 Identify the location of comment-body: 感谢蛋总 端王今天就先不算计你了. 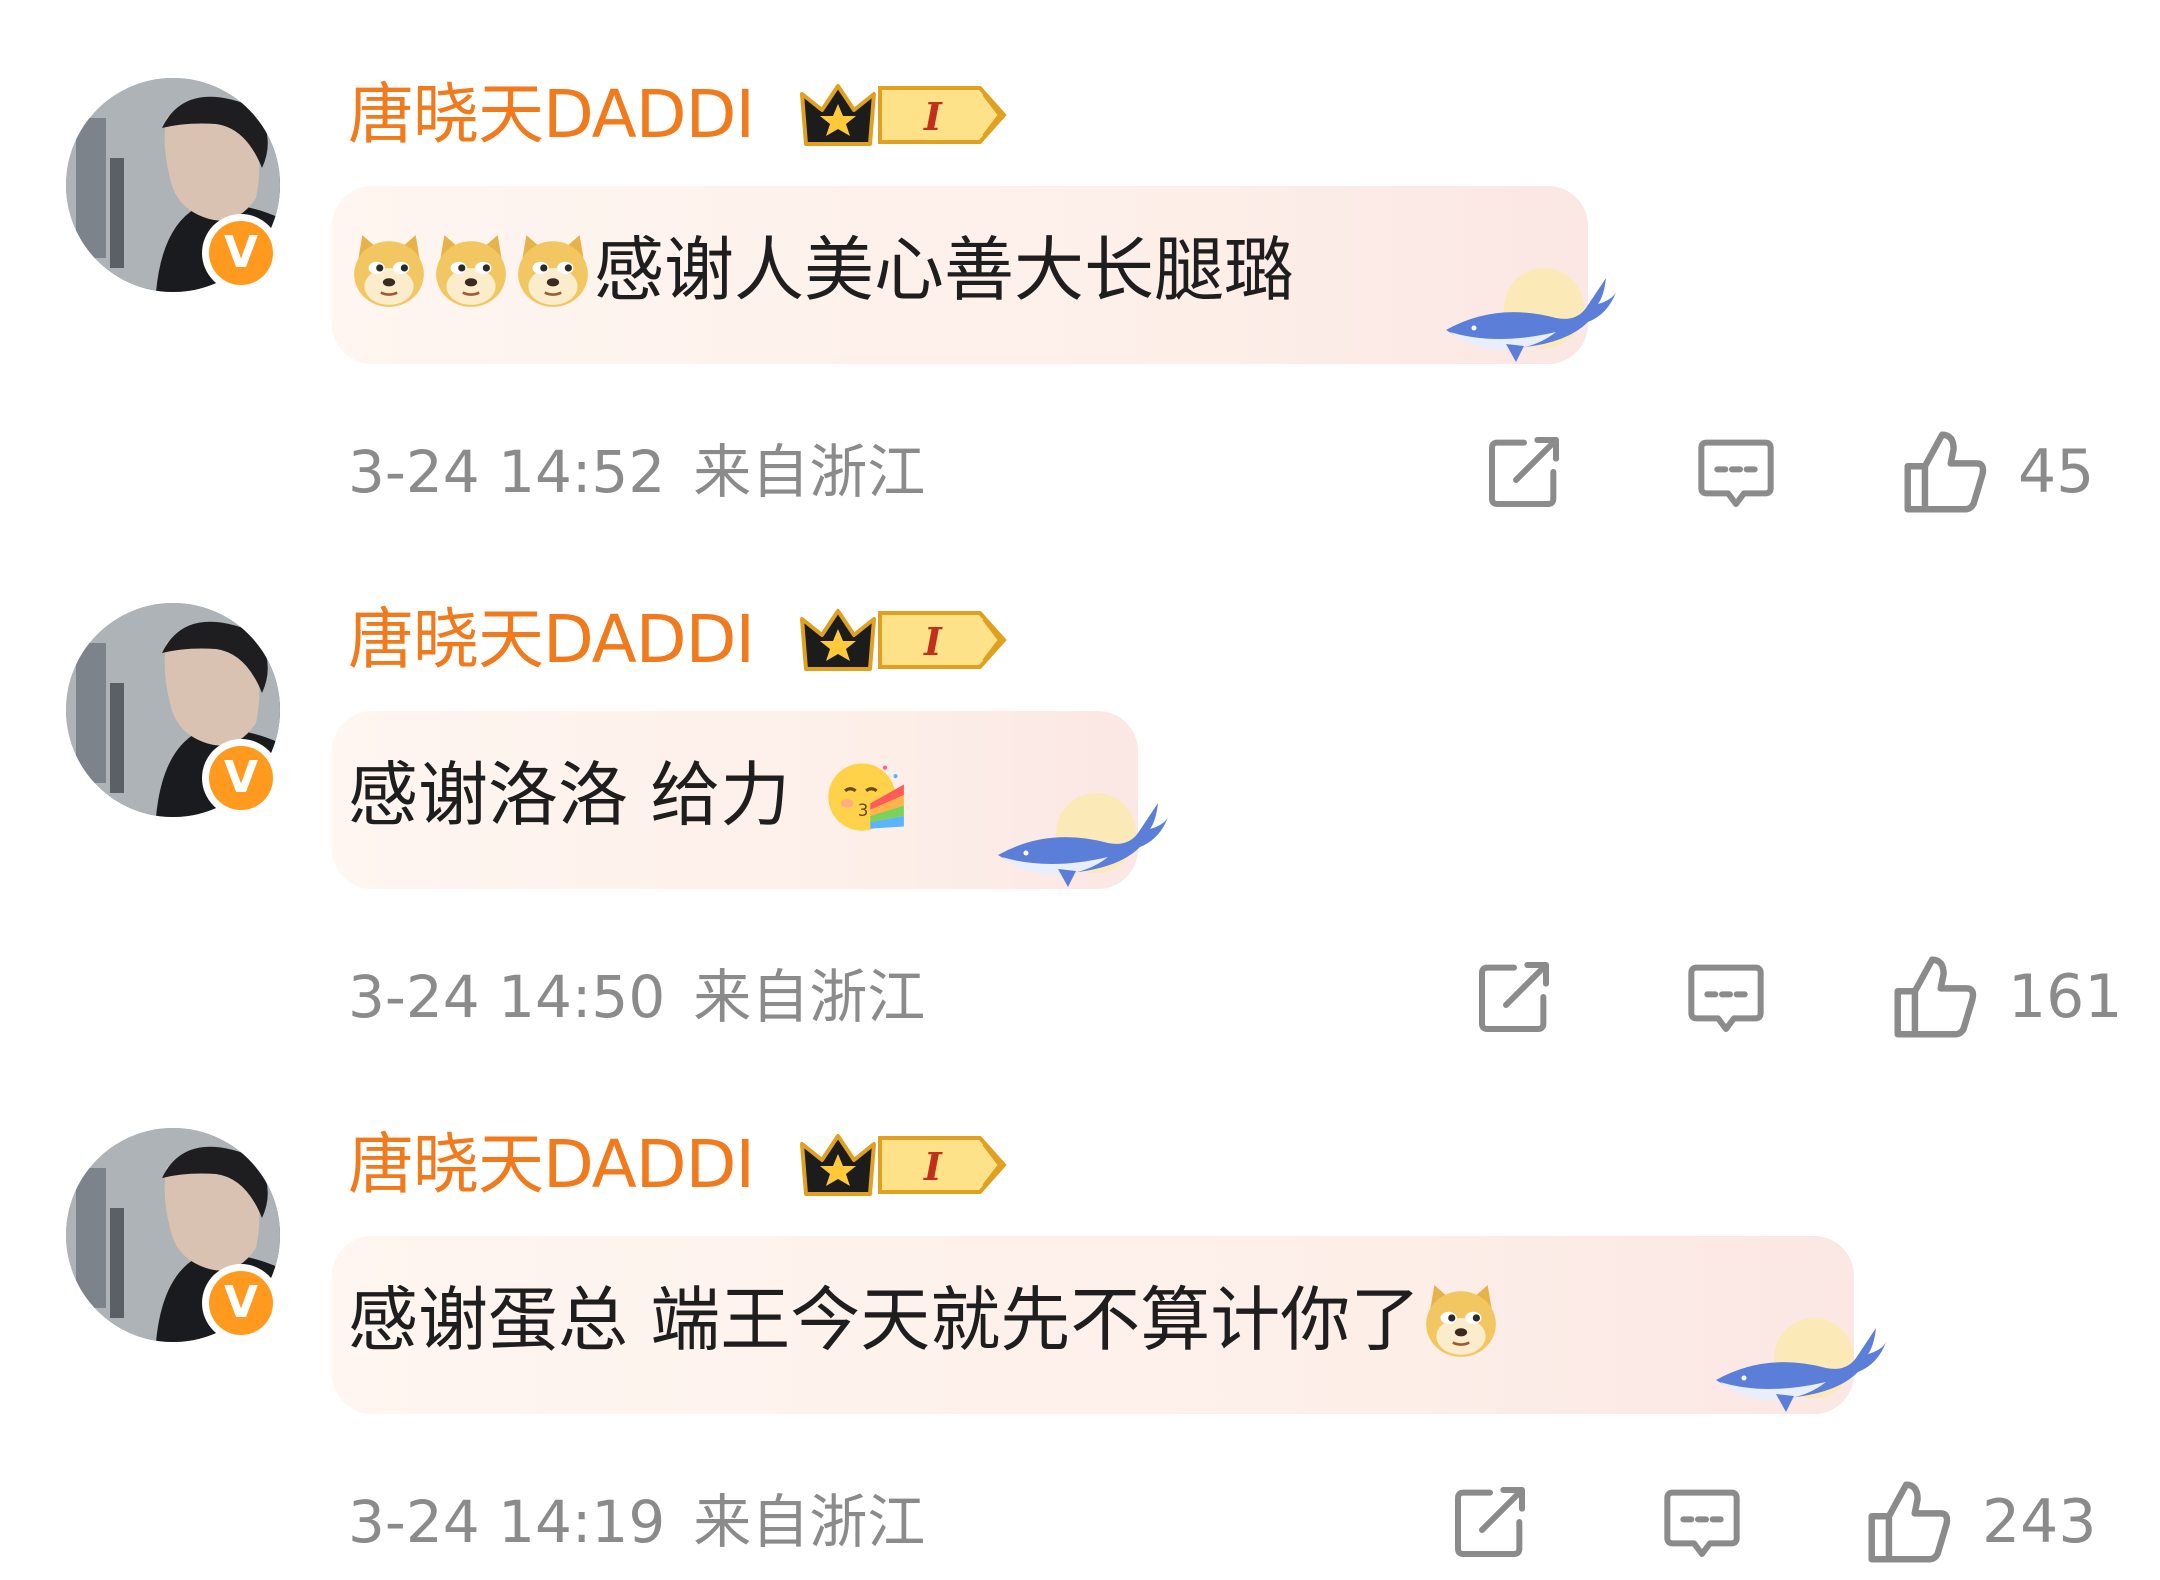
(925, 1320).